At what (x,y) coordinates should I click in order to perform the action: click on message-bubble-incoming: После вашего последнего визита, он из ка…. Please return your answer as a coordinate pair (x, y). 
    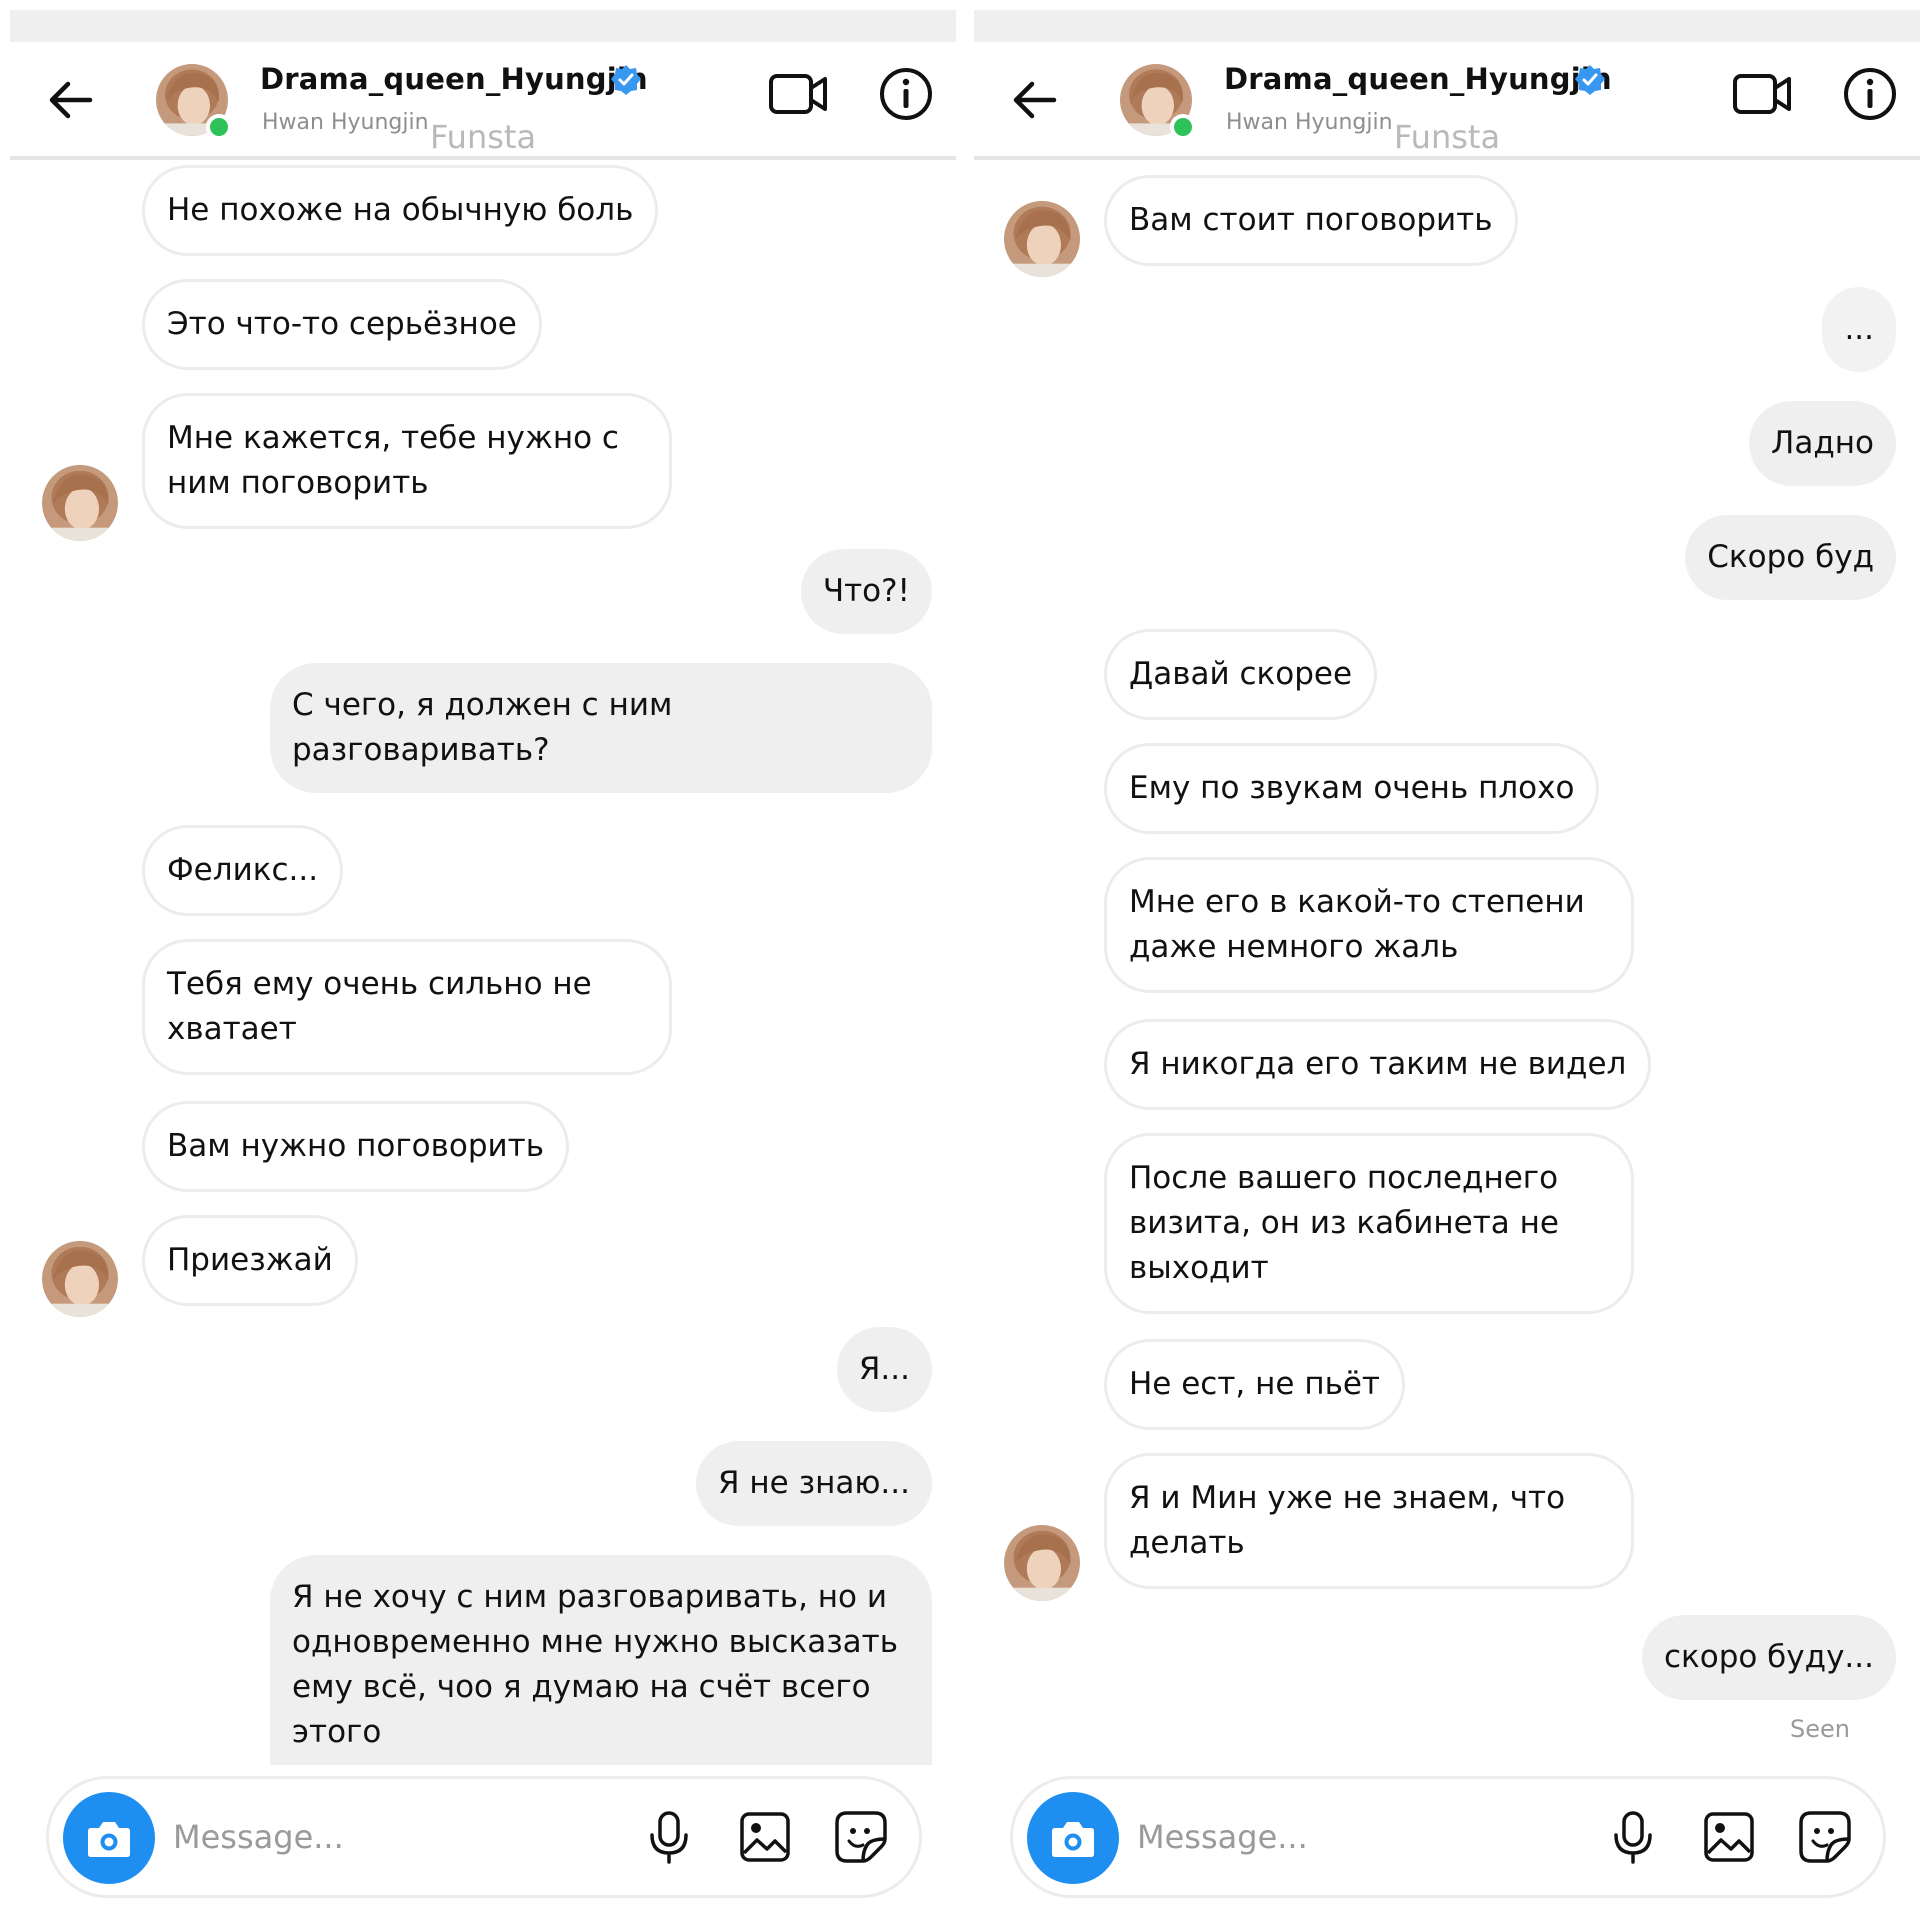
    Looking at the image, I should click on (1369, 1223).